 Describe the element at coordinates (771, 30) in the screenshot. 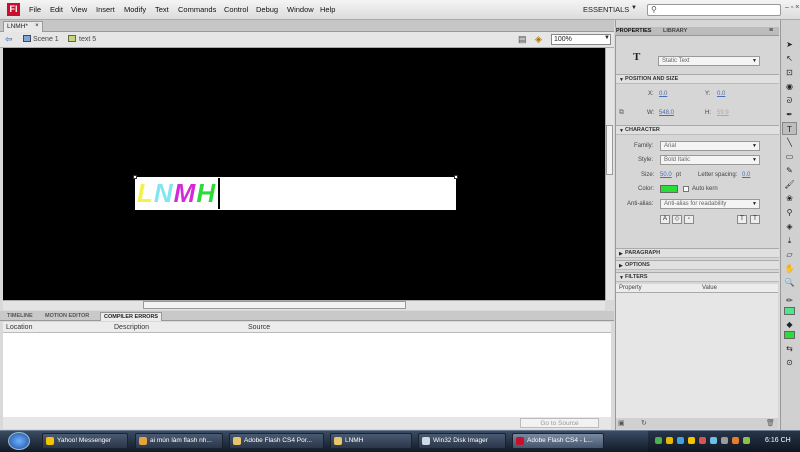

I see `panel-menu-icon: ≡` at that location.